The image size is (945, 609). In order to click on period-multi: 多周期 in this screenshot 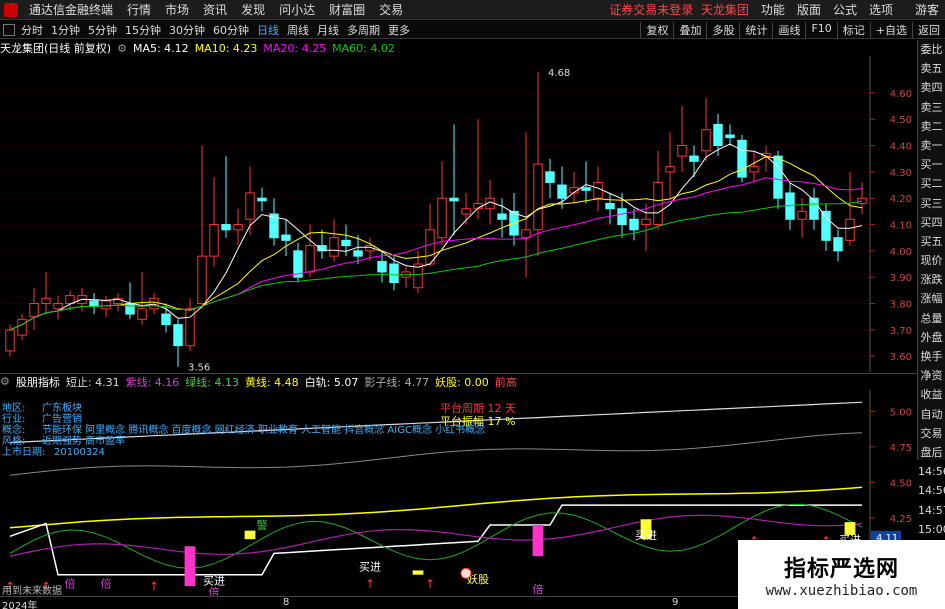, I will do `click(363, 30)`.